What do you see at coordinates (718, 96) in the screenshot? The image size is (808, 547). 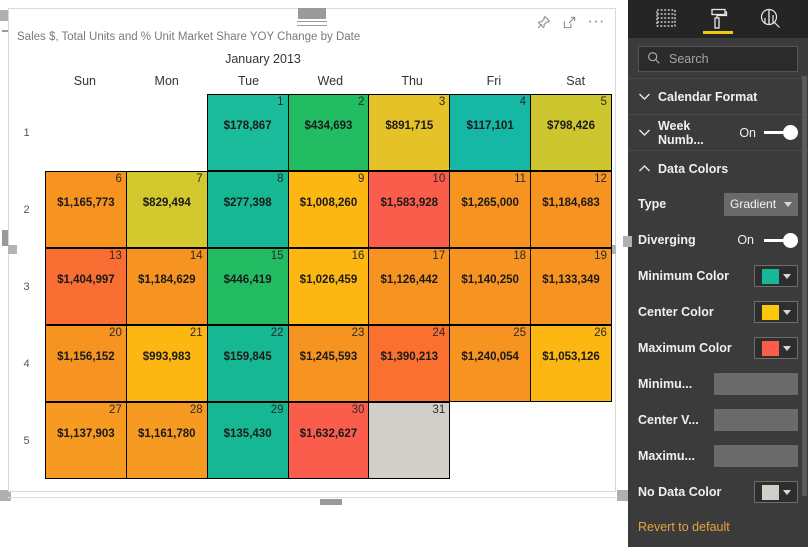 I see `section-calendar-format: Calendar Format` at bounding box center [718, 96].